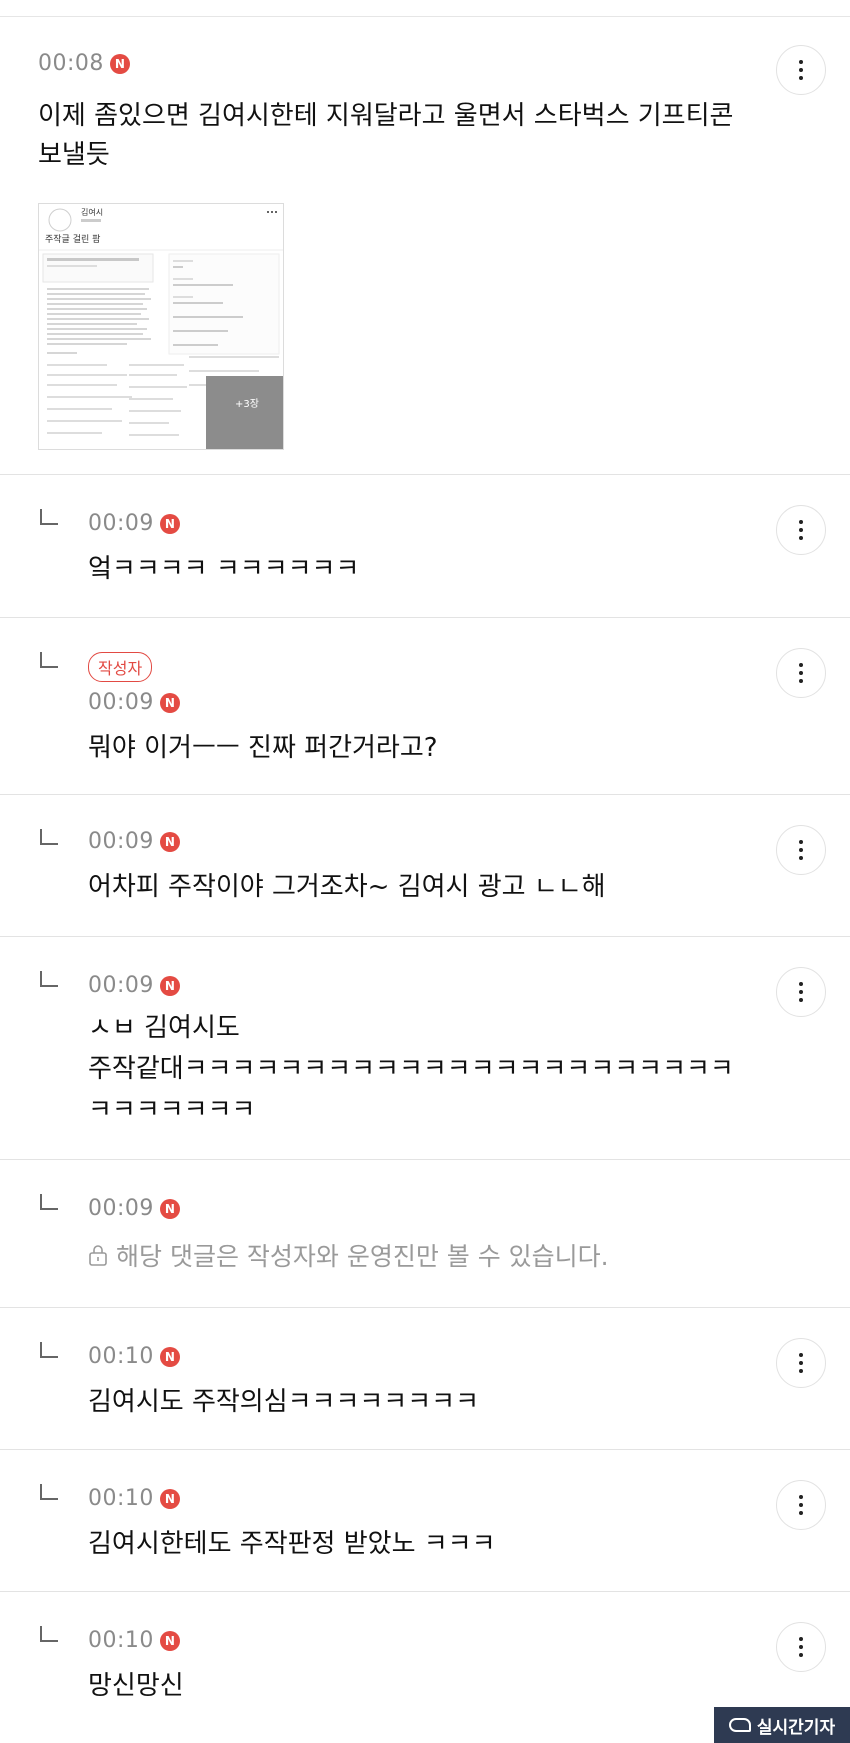 The height and width of the screenshot is (1743, 850). What do you see at coordinates (292, 1525) in the screenshot?
I see `reply-body: 00:10 N 김여시한테도 주작판정 받았노 ㅋㅋㅋ` at bounding box center [292, 1525].